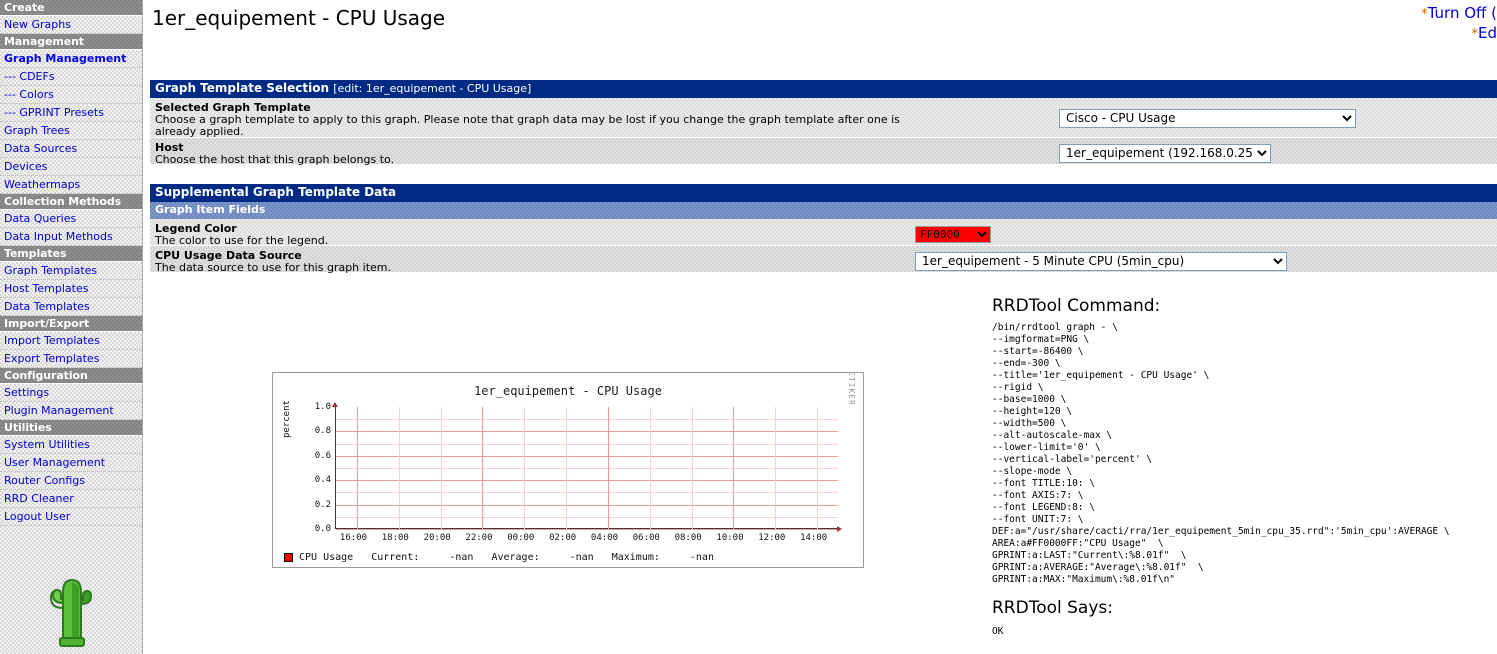 The height and width of the screenshot is (654, 1497). What do you see at coordinates (71, 77) in the screenshot?
I see `sidebar-item-cdefs: --- CDEFs` at bounding box center [71, 77].